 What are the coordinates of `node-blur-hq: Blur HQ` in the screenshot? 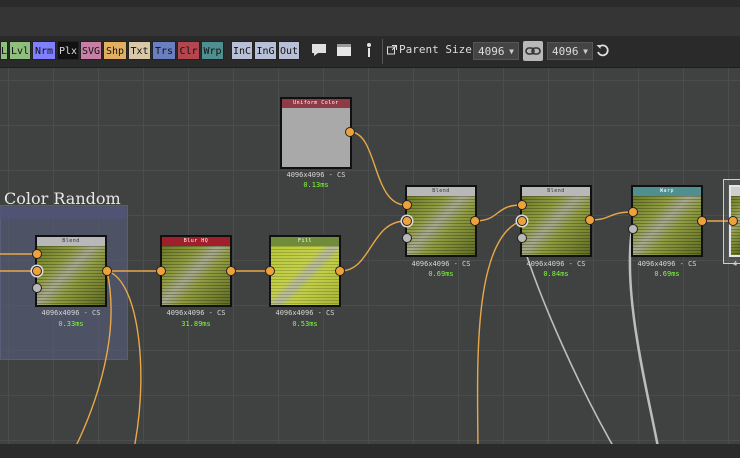 It's located at (196, 271).